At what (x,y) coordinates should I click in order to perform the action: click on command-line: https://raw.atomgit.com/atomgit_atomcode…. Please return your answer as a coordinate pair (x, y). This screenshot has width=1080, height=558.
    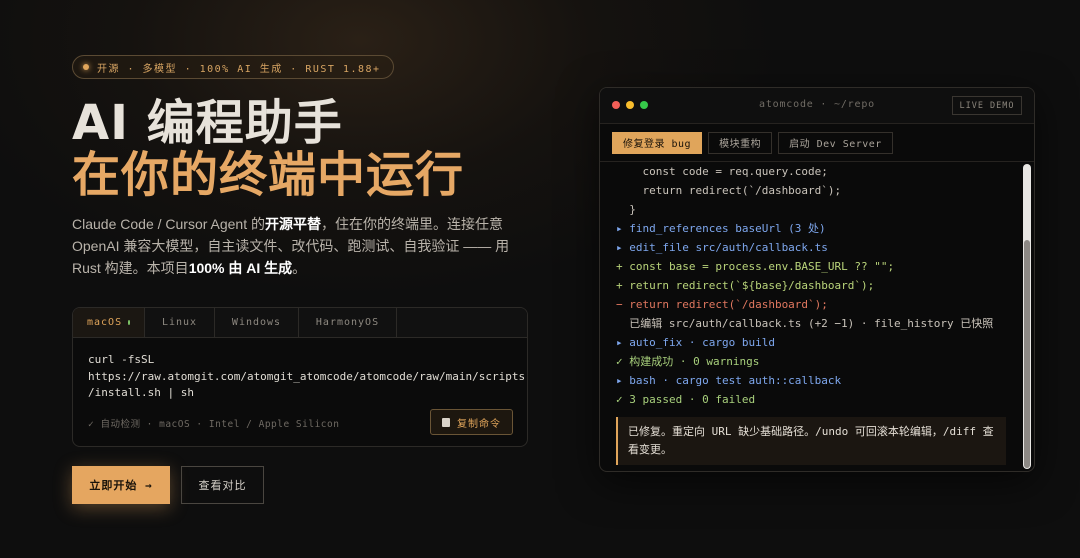
    Looking at the image, I should click on (307, 376).